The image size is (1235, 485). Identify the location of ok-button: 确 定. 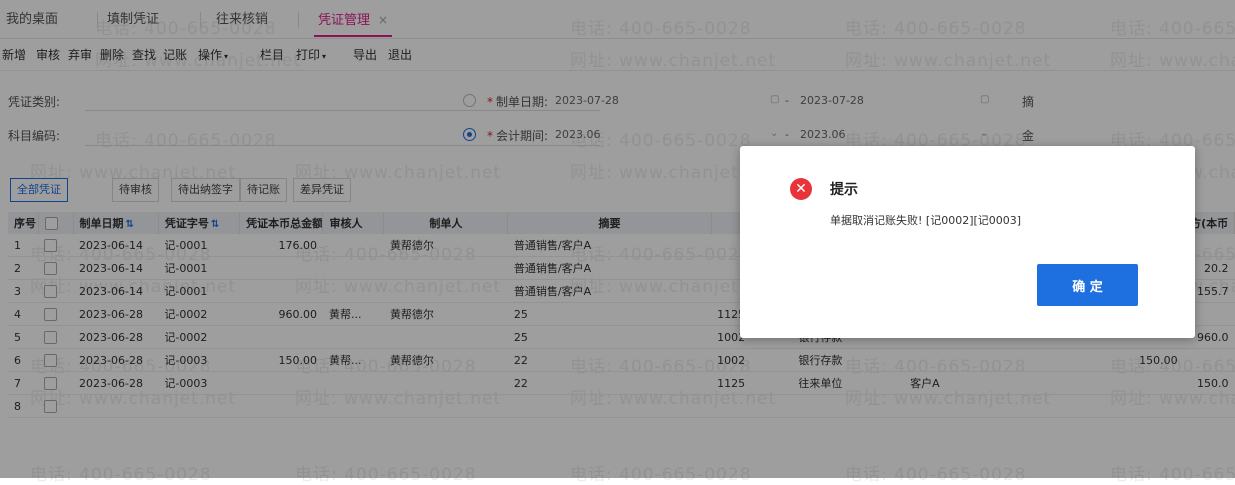
(1087, 285).